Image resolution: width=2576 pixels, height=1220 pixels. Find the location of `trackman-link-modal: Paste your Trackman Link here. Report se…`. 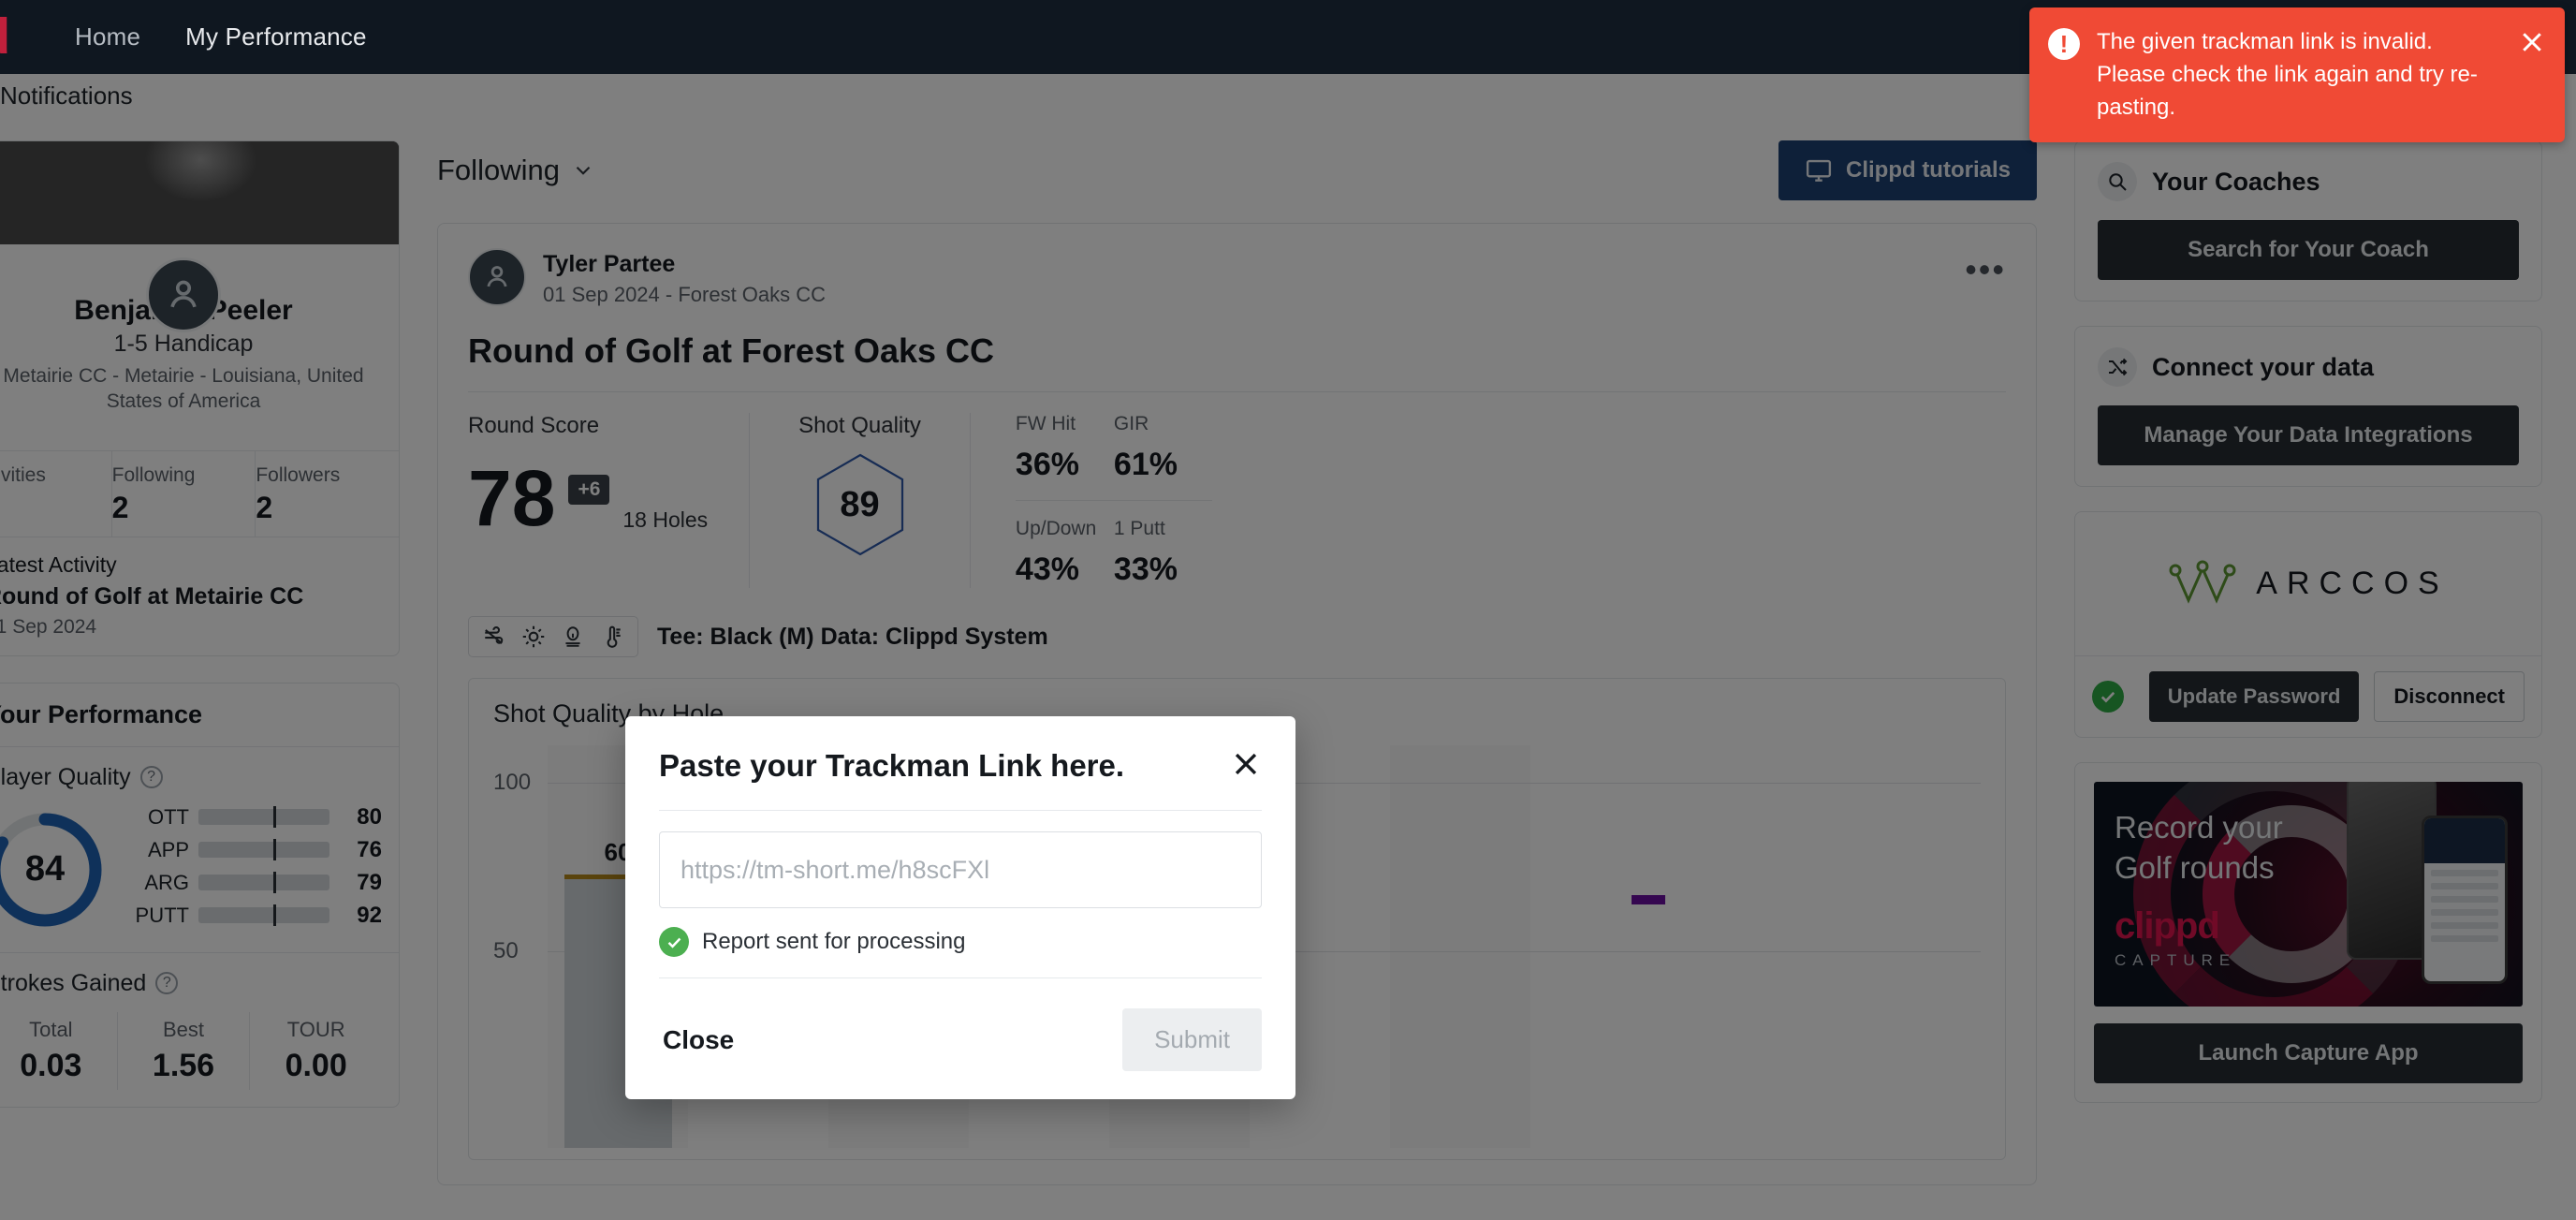

trackman-link-modal: Paste your Trackman Link here. Report se… is located at coordinates (960, 907).